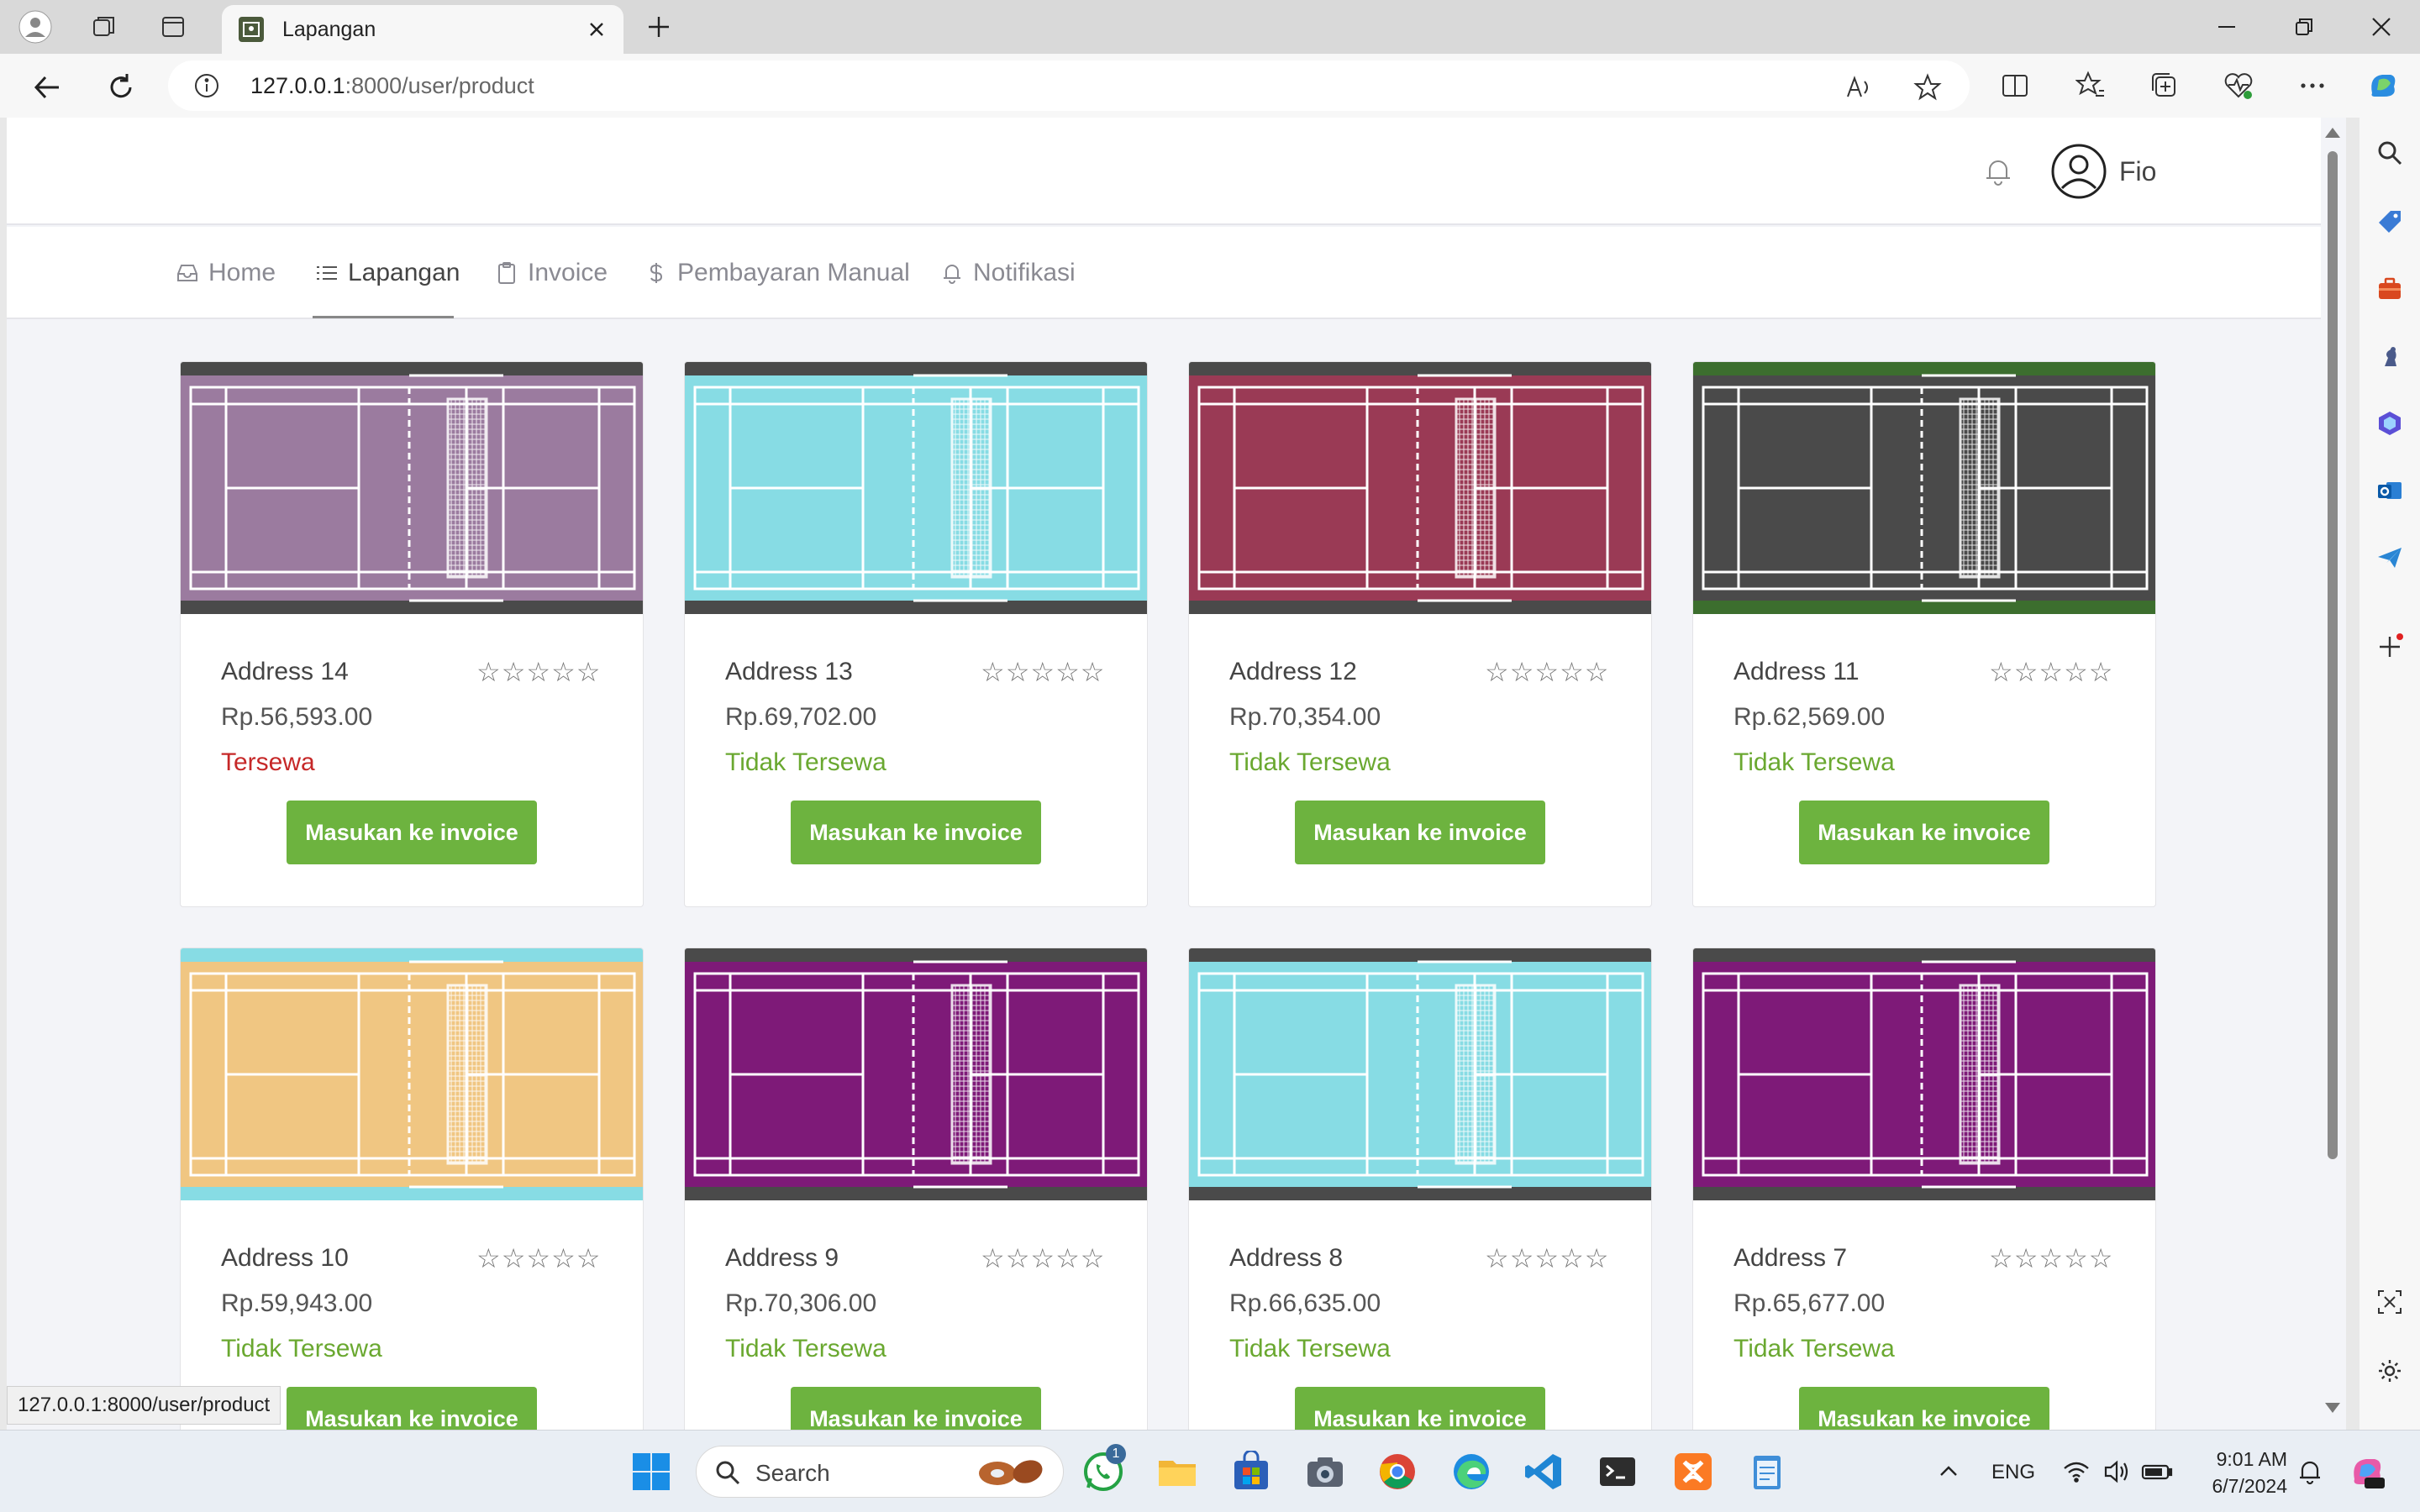 This screenshot has height=1512, width=2420. What do you see at coordinates (121, 87) in the screenshot?
I see `reload-icon` at bounding box center [121, 87].